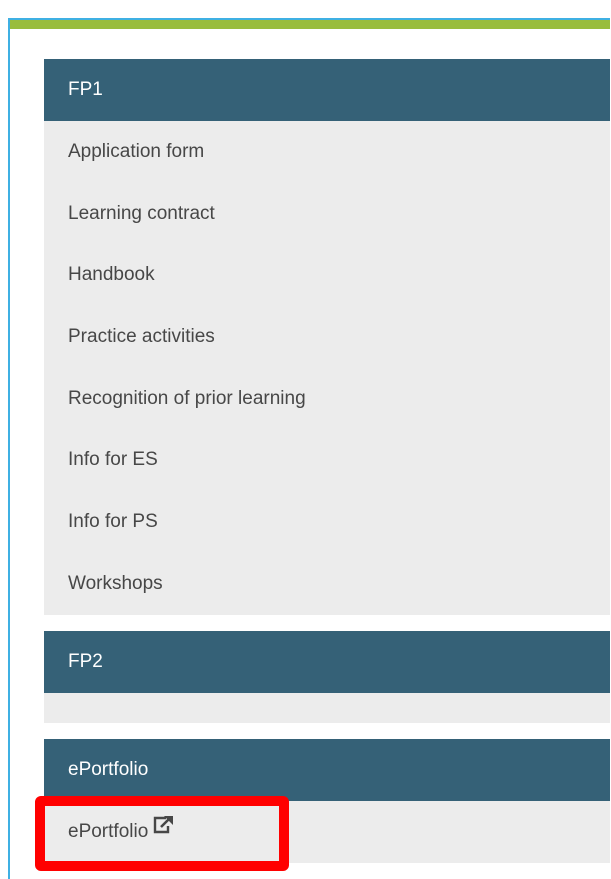 The image size is (611, 879). I want to click on menu-item-handbook: Handbook, so click(327, 275).